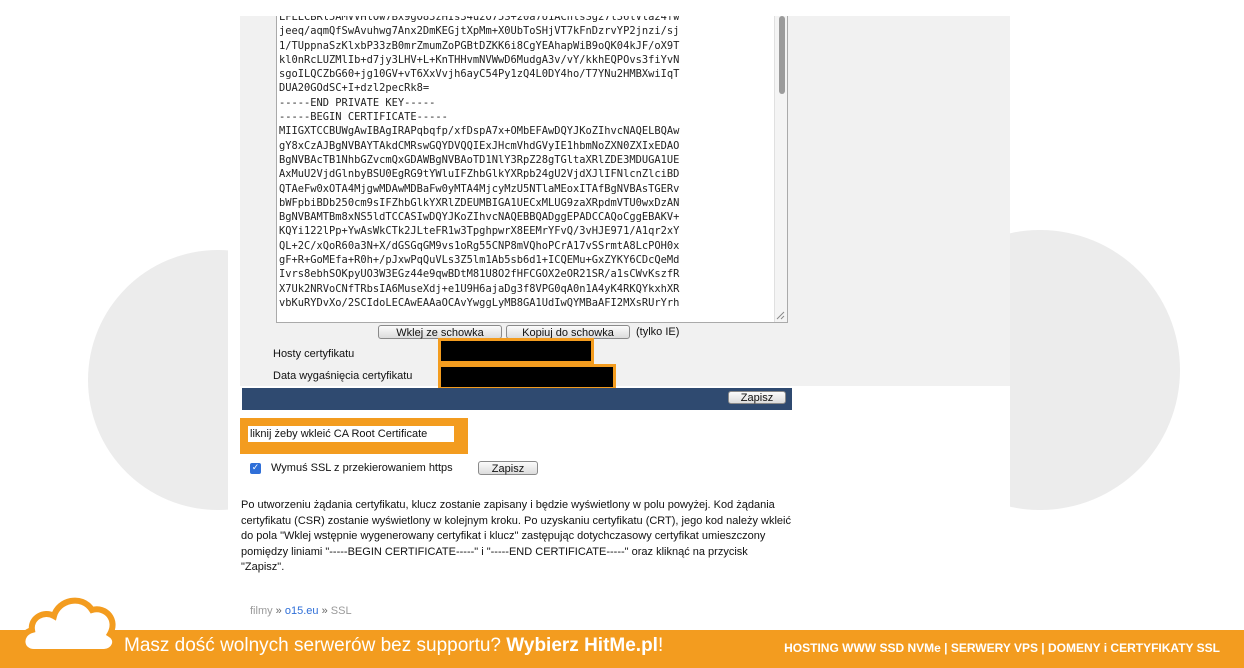 This screenshot has height=668, width=1244. Describe the element at coordinates (315, 645) in the screenshot. I see `banner-slogan-text: Masz dość wolnych serwerów bez supportu?` at that location.